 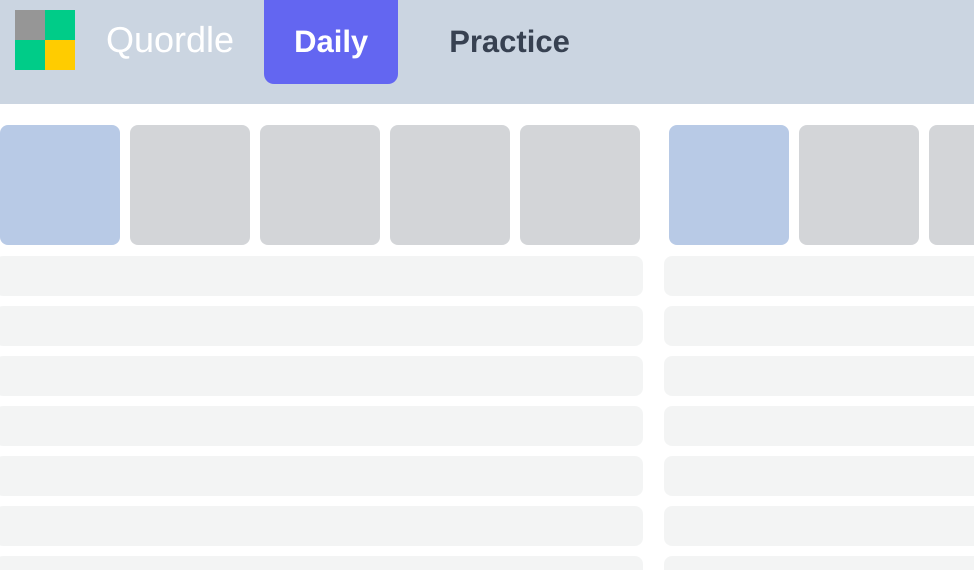 What do you see at coordinates (45, 40) in the screenshot?
I see `logo-icon` at bounding box center [45, 40].